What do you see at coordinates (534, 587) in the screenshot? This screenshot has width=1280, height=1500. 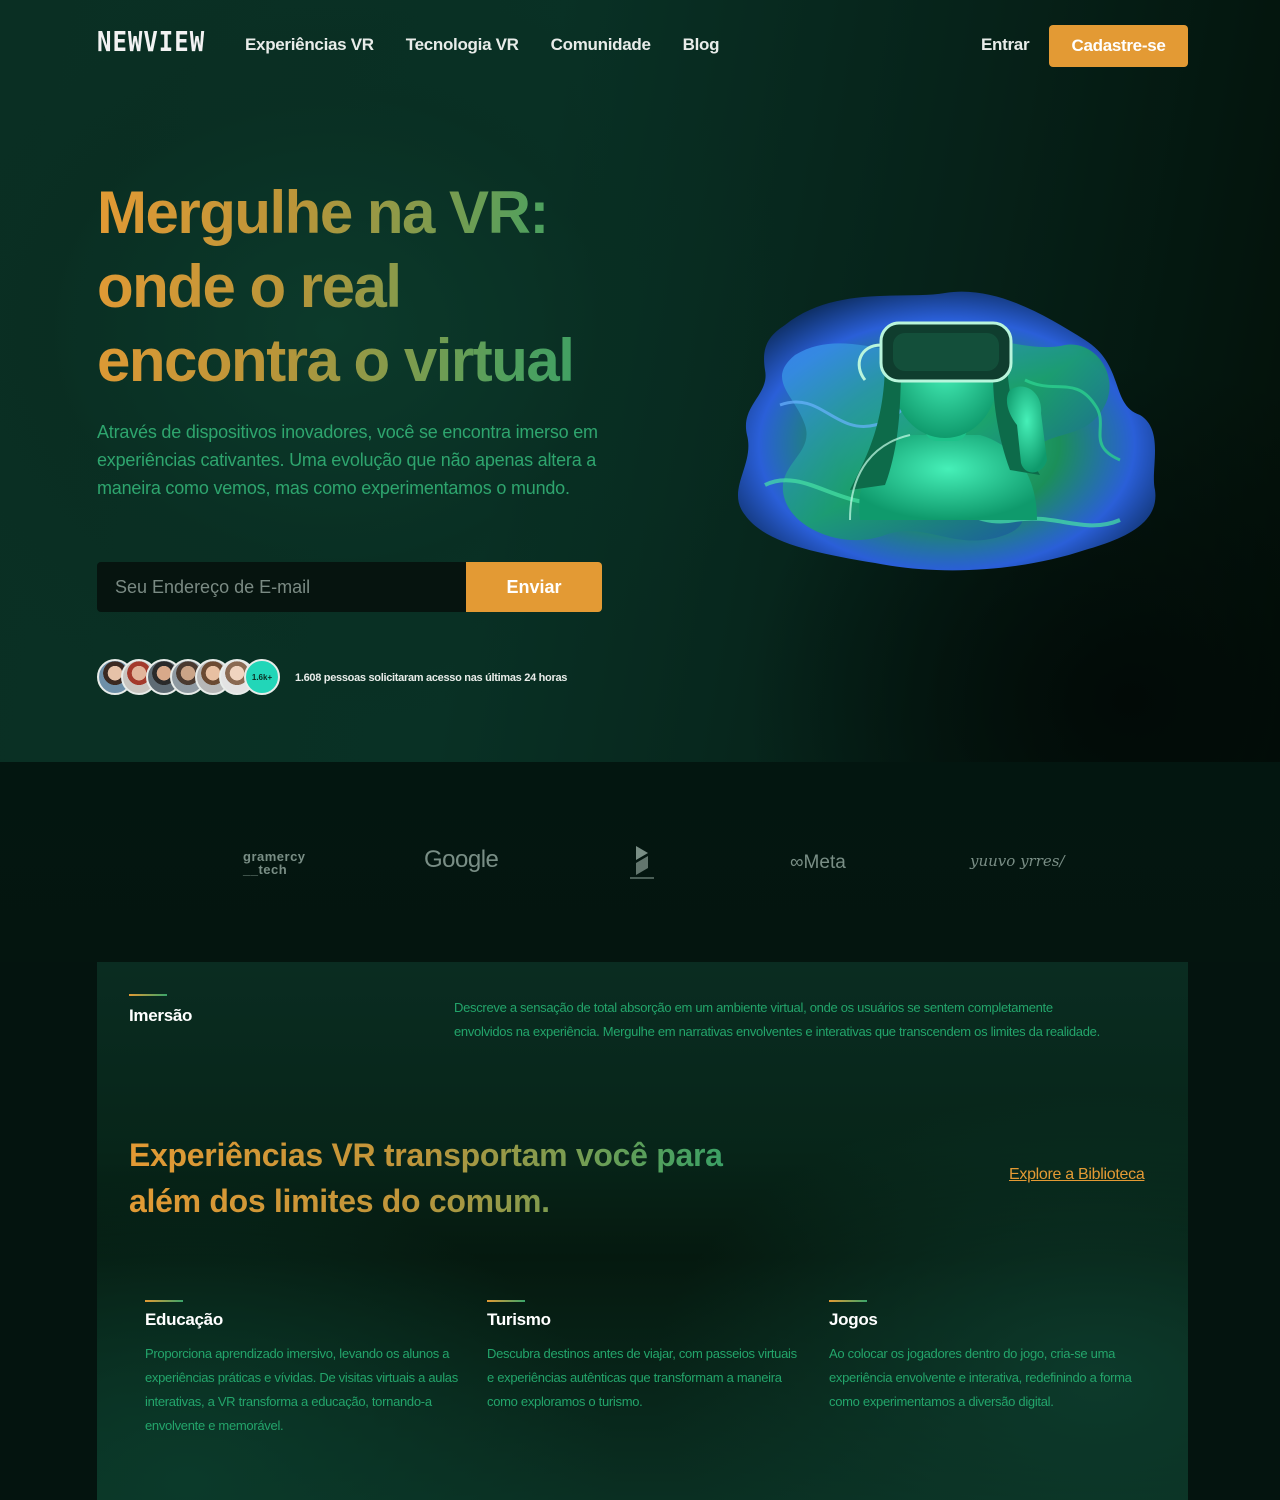 I see `send-button: Enviar` at bounding box center [534, 587].